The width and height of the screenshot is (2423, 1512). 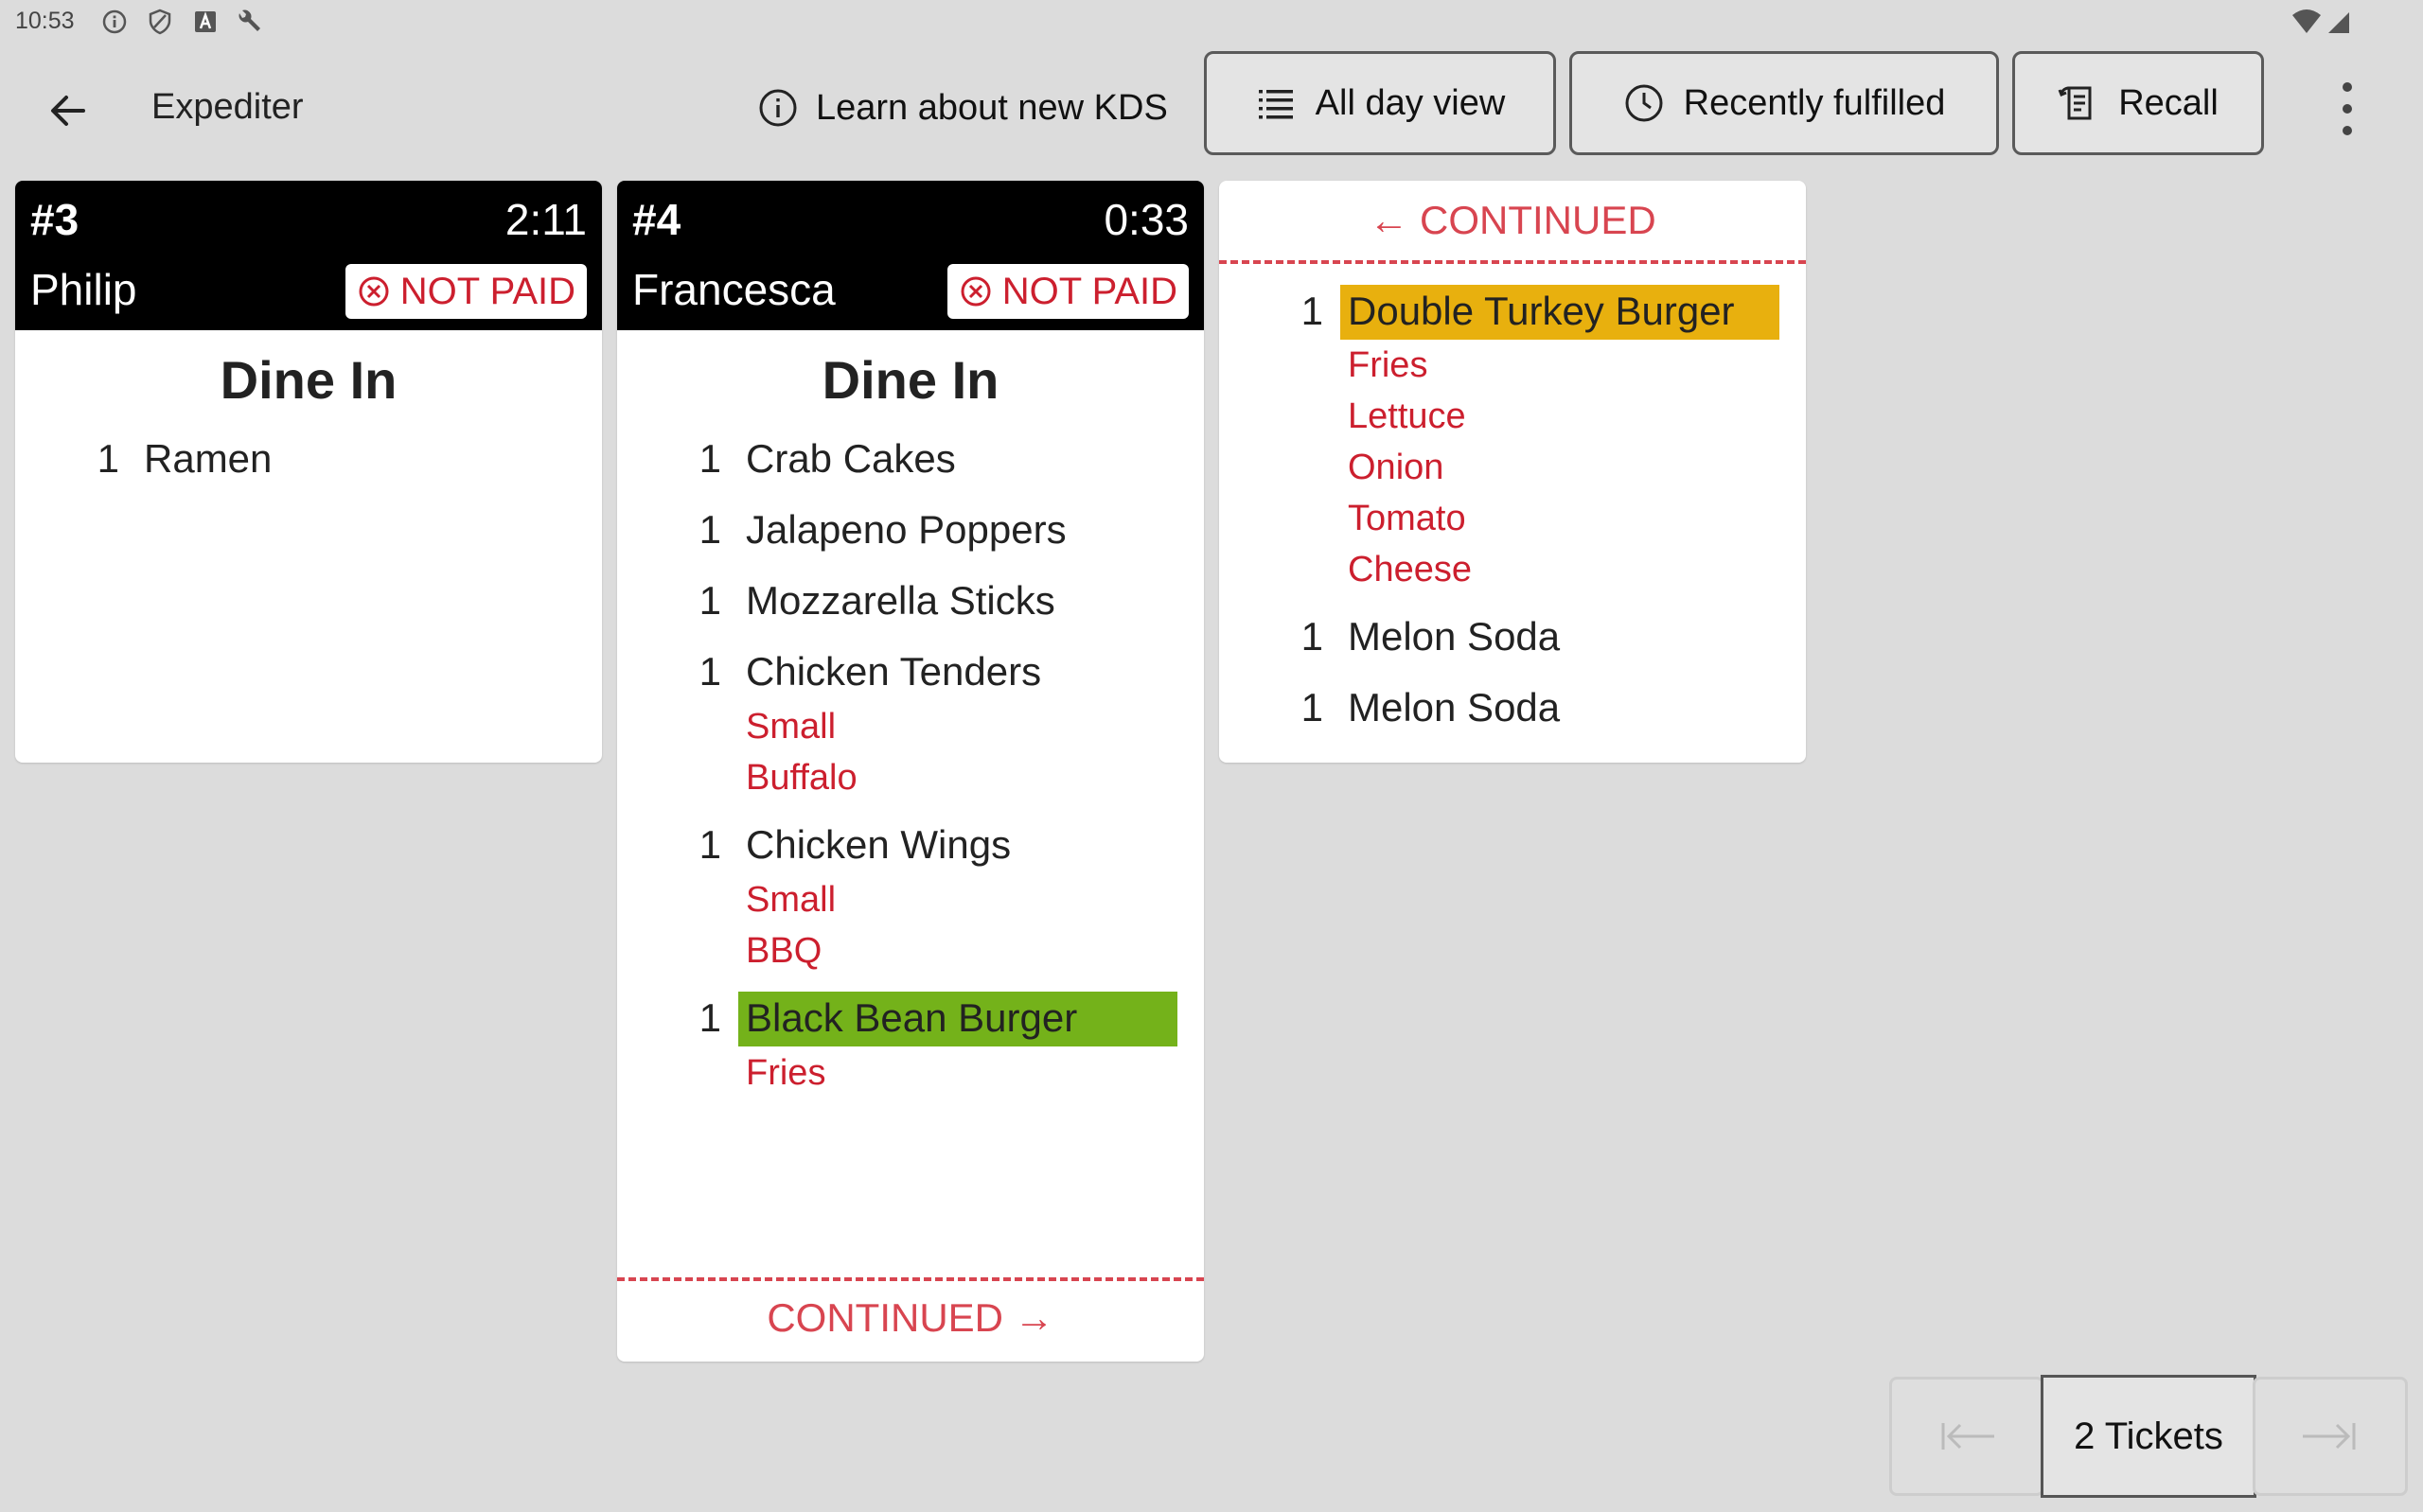 I want to click on ticket-count: 2 Tickets, so click(x=2148, y=1436).